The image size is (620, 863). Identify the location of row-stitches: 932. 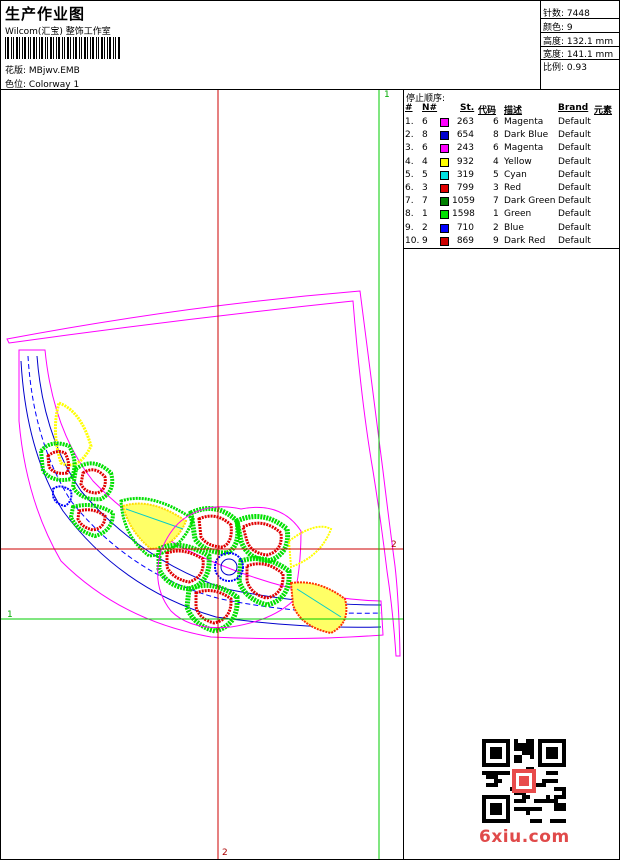
(465, 161).